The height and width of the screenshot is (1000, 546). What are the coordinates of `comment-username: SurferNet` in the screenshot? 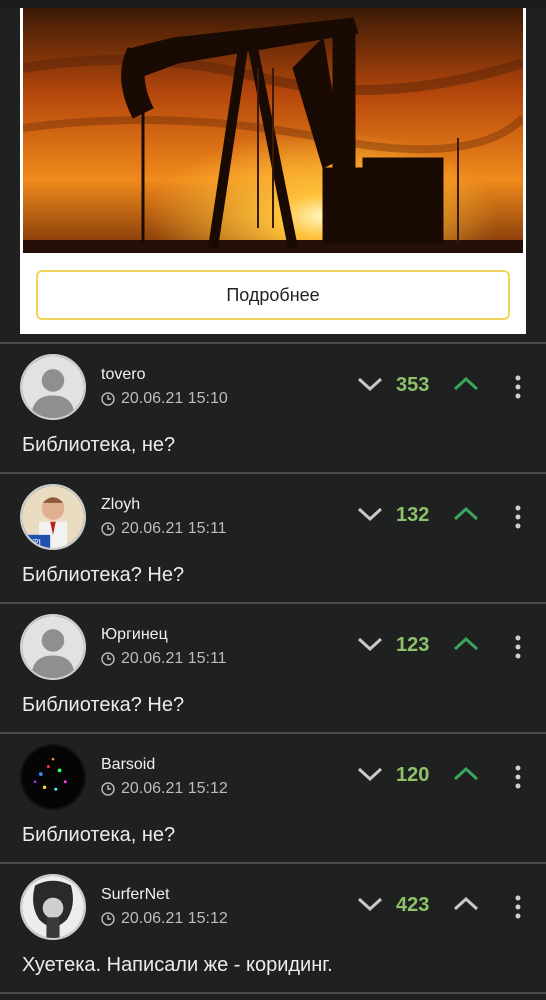 It's located at (135, 895).